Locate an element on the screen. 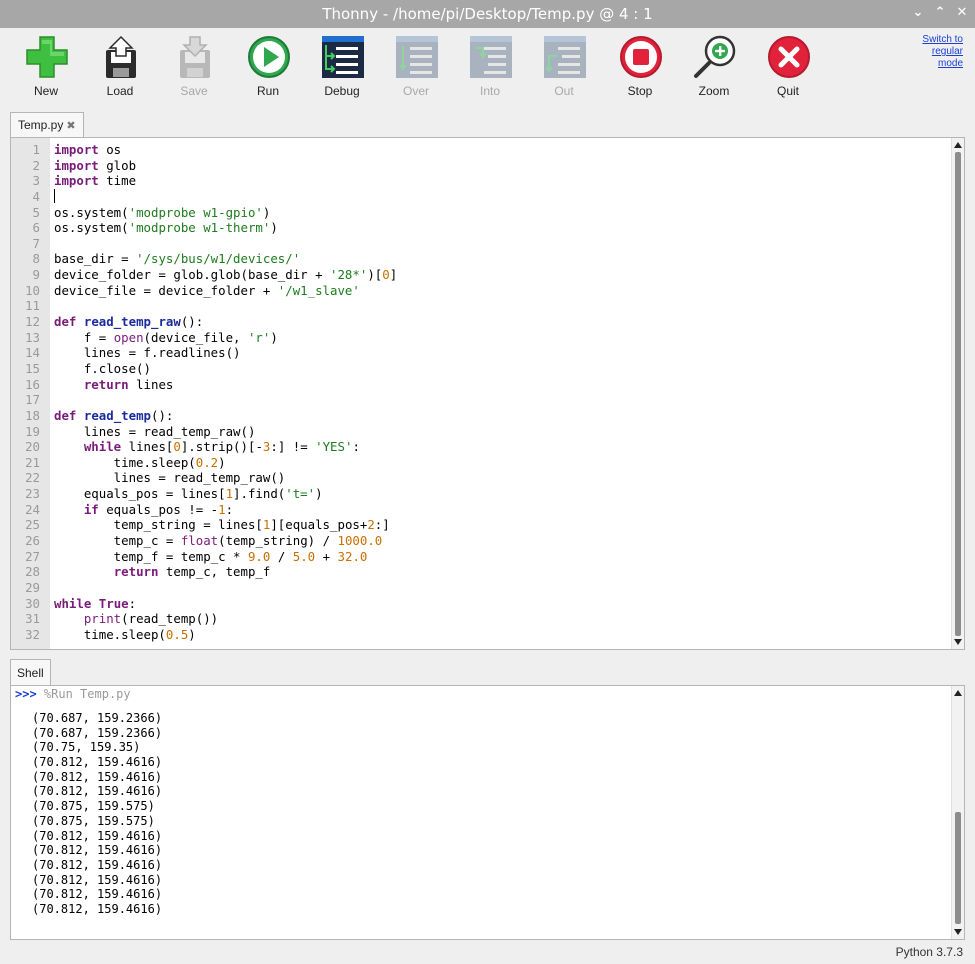 The width and height of the screenshot is (975, 964). maximize-button: ⌃ is located at coordinates (940, 12).